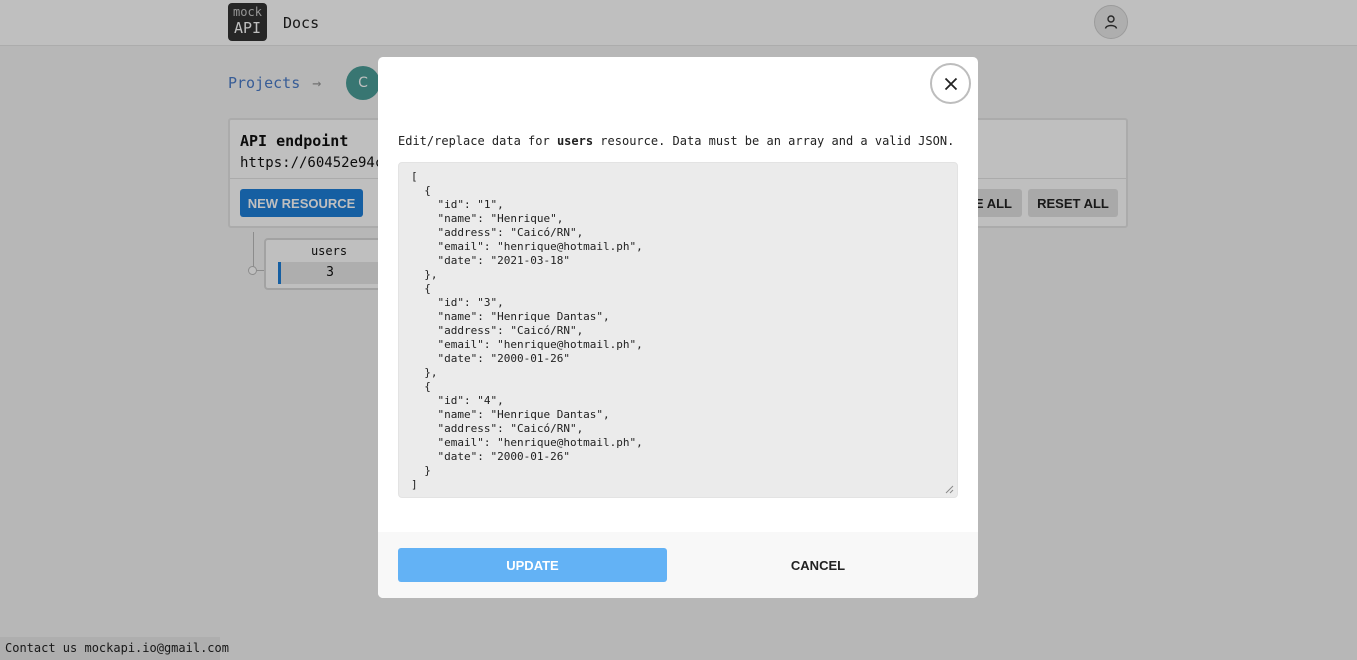 This screenshot has height=660, width=1357. Describe the element at coordinates (477, 141) in the screenshot. I see `description-prefix: Edit/replace data for` at that location.